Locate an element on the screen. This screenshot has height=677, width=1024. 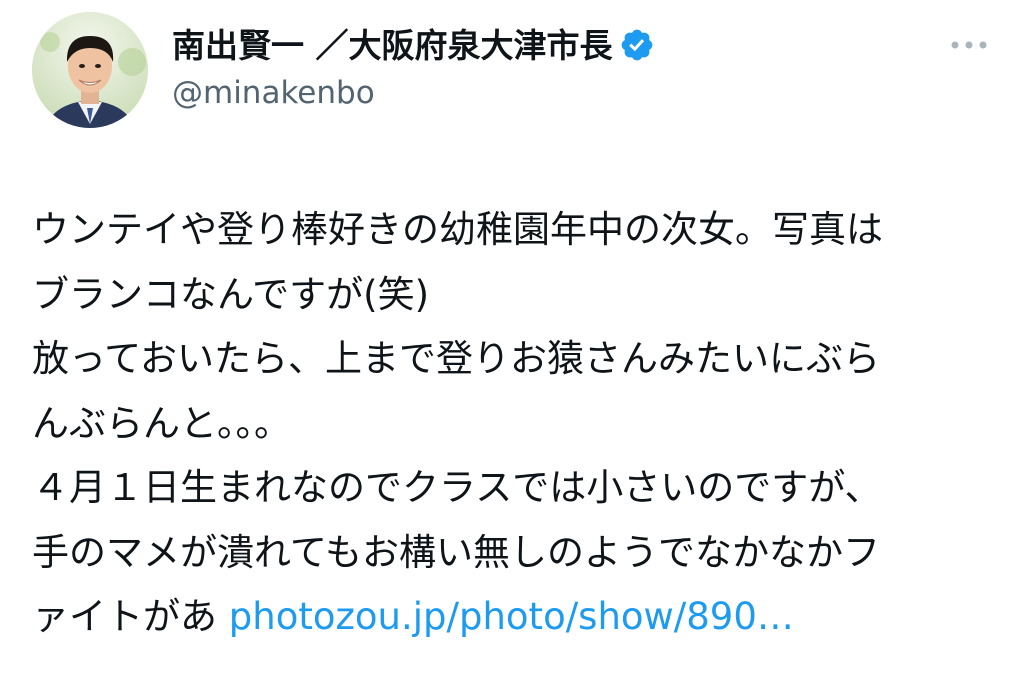
verified-badge-icon is located at coordinates (636, 45).